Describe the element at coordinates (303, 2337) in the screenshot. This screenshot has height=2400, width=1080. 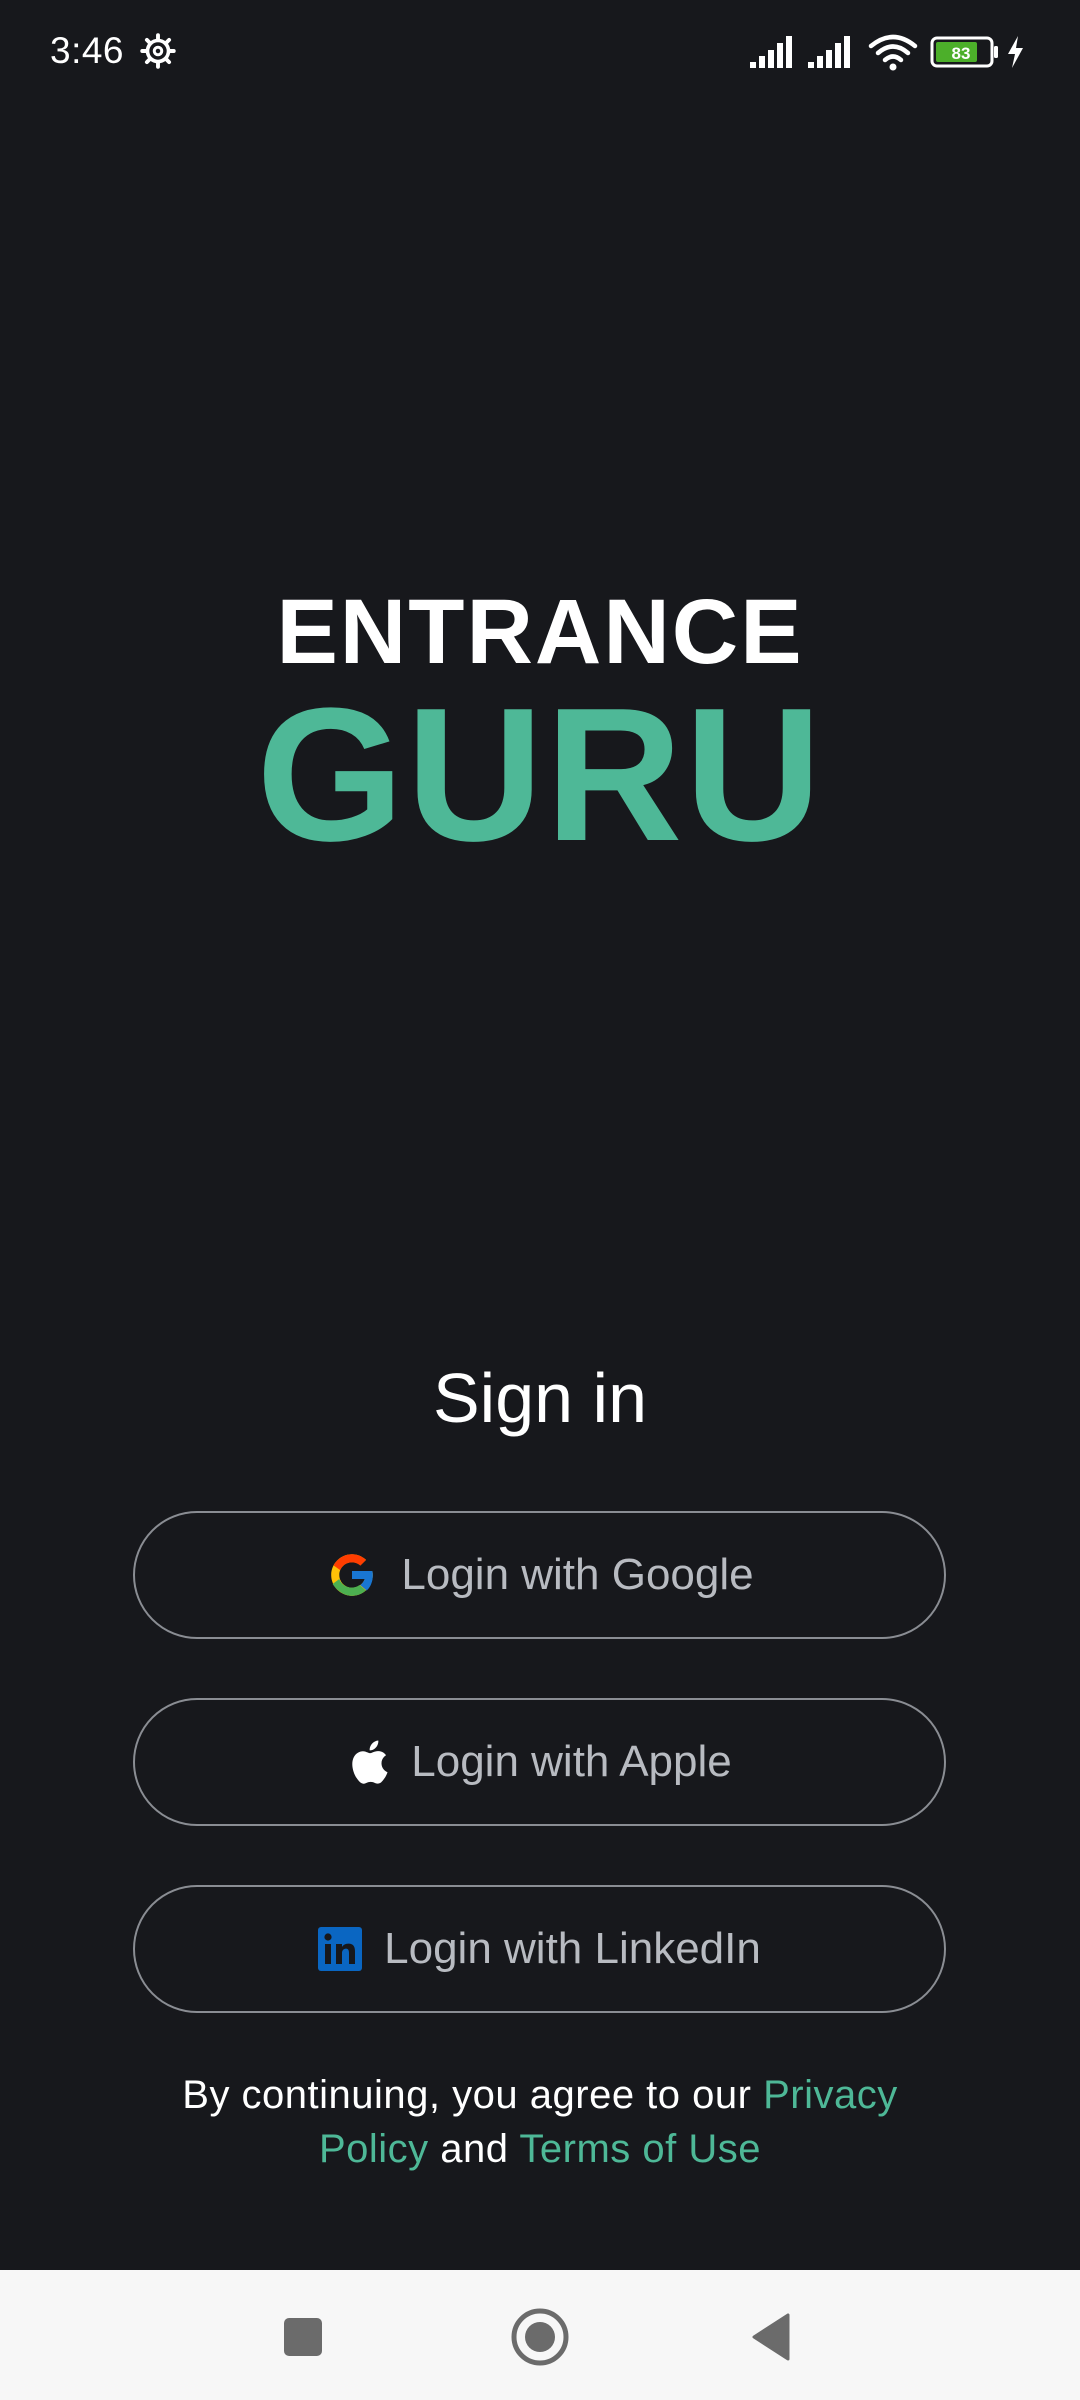
I see `recents-icon` at that location.